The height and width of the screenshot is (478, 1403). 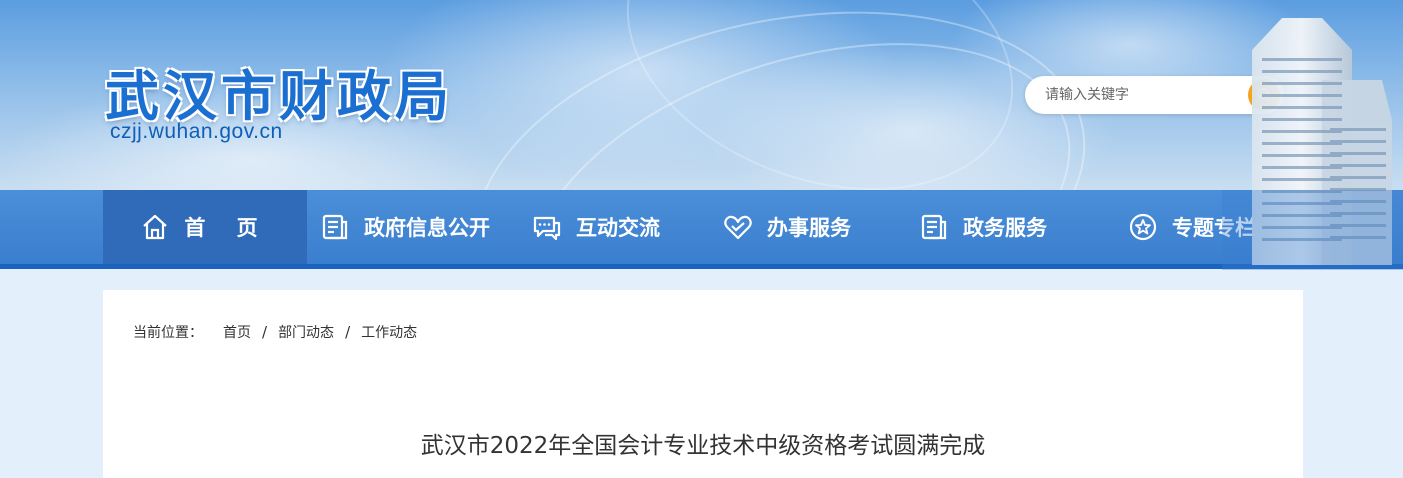 I want to click on nav-item-gov-services: 政务服务, so click(x=983, y=227).